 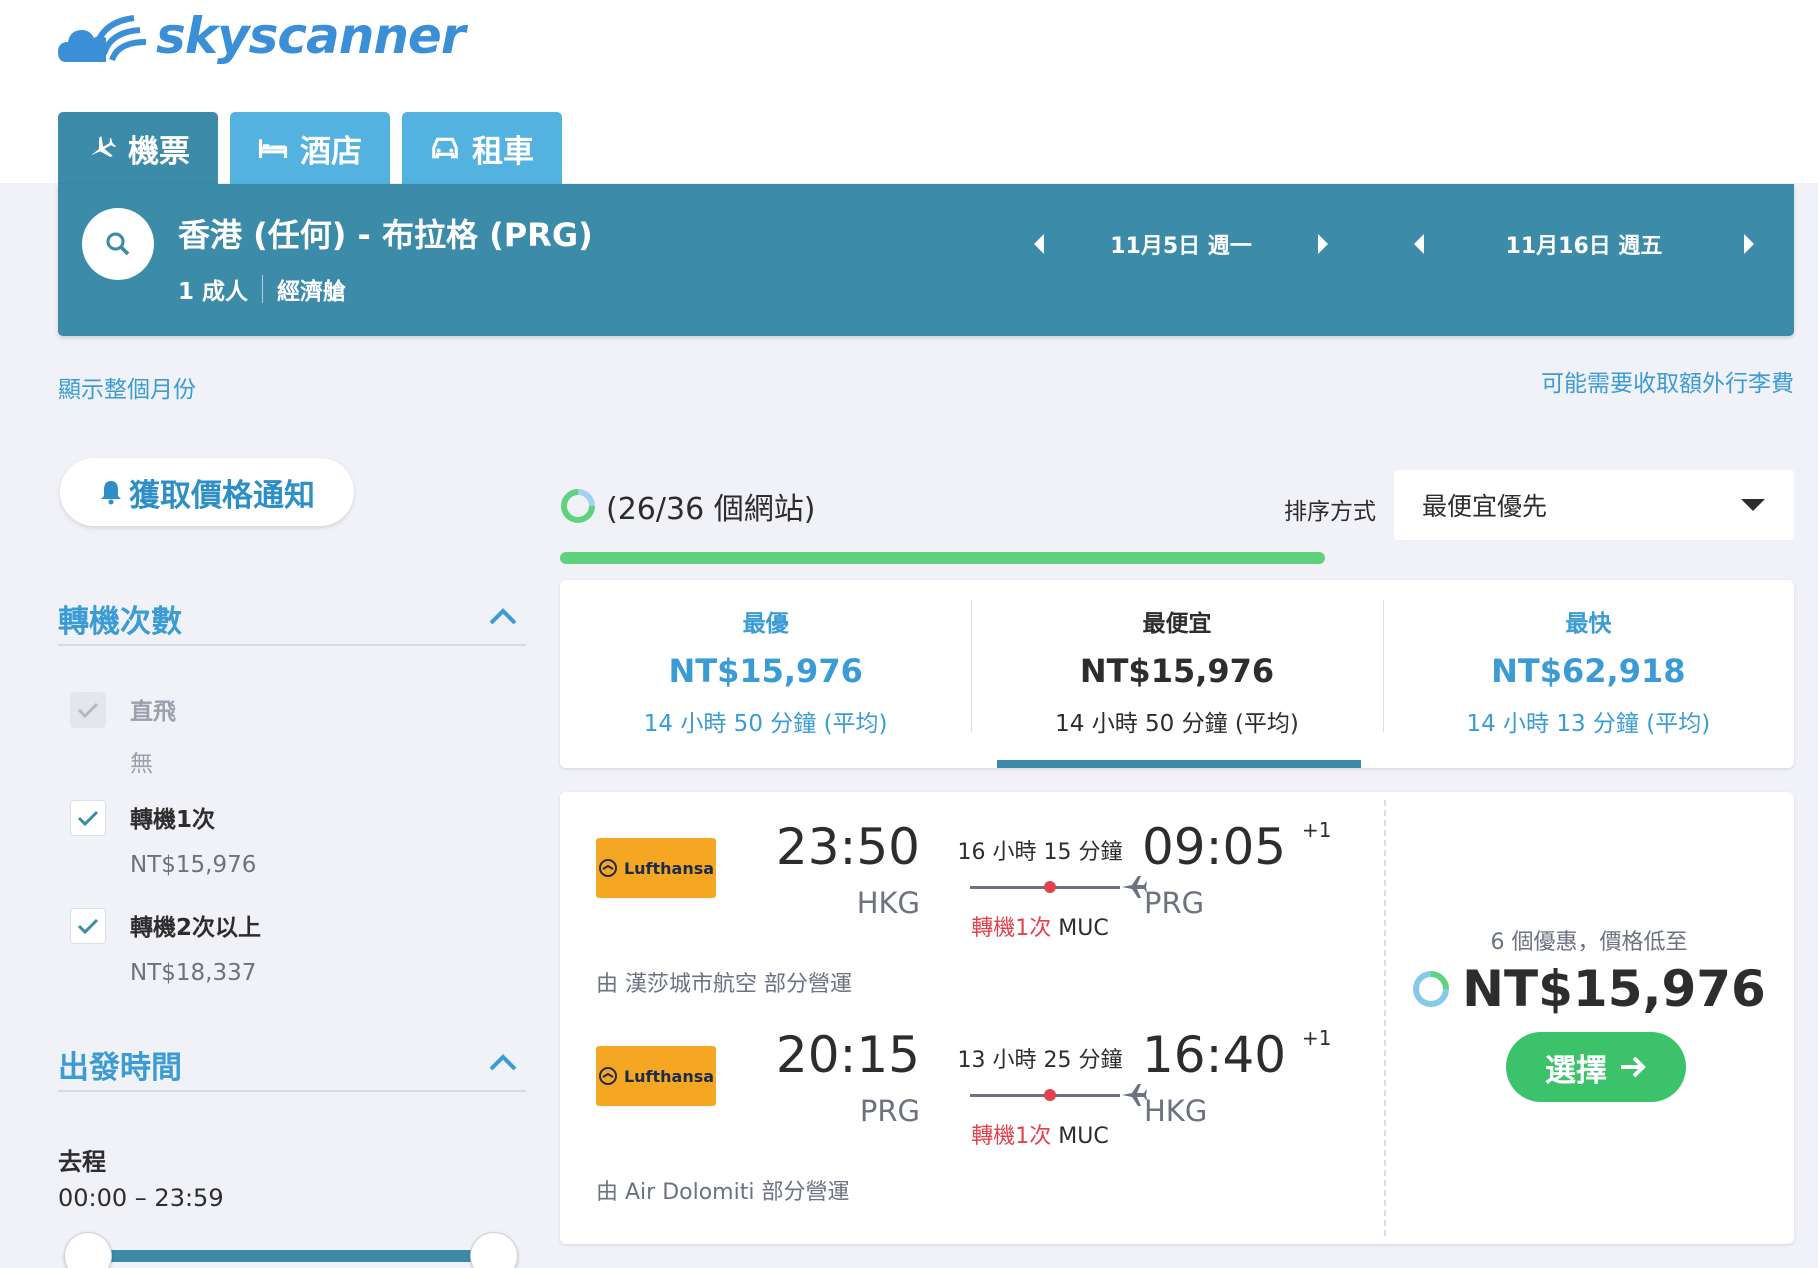 What do you see at coordinates (138, 148) in the screenshot?
I see `tab-flights: 機票` at bounding box center [138, 148].